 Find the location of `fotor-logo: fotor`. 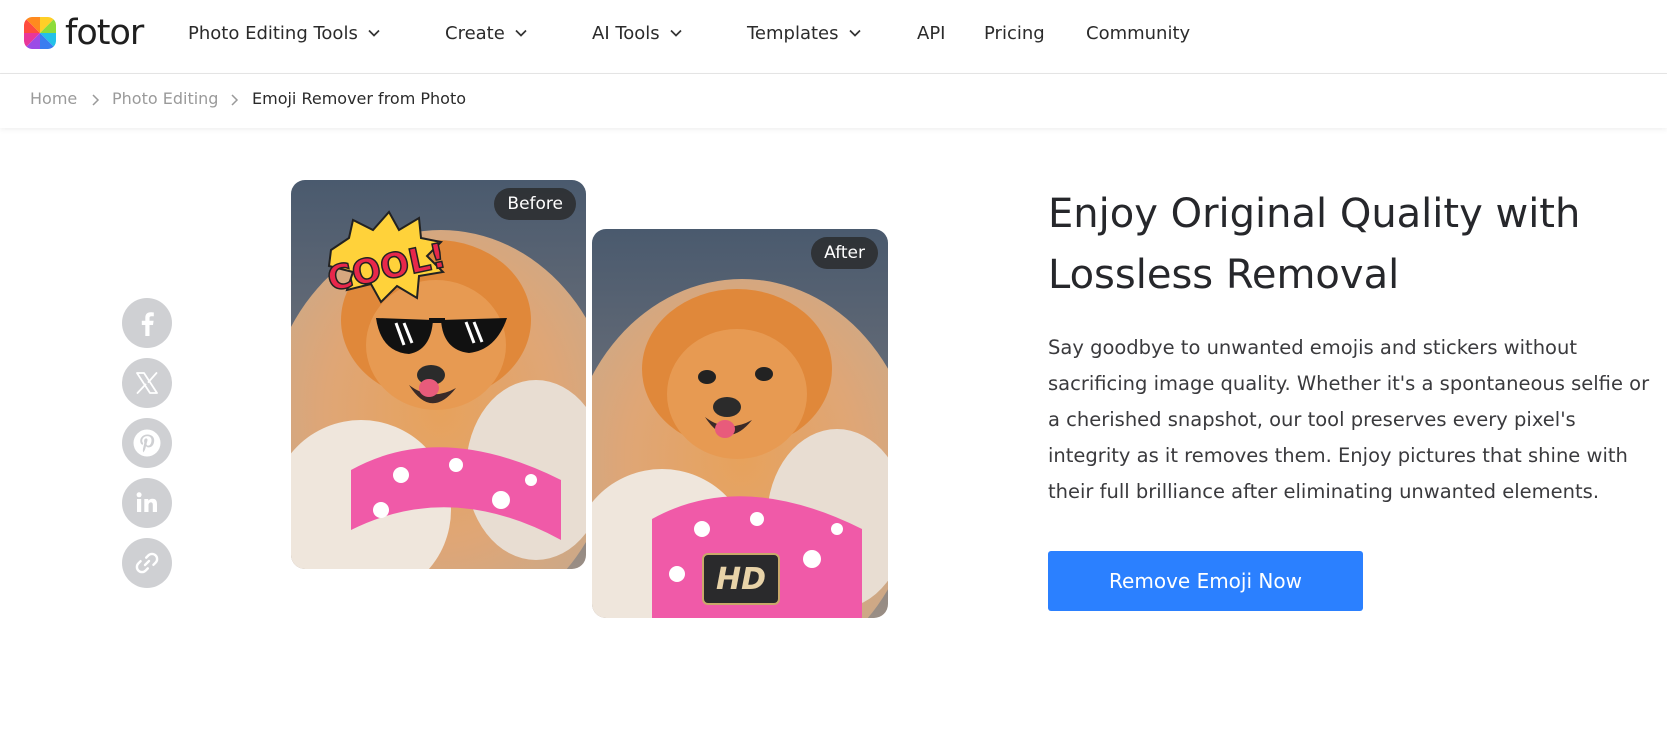

fotor-logo: fotor is located at coordinates (84, 33).